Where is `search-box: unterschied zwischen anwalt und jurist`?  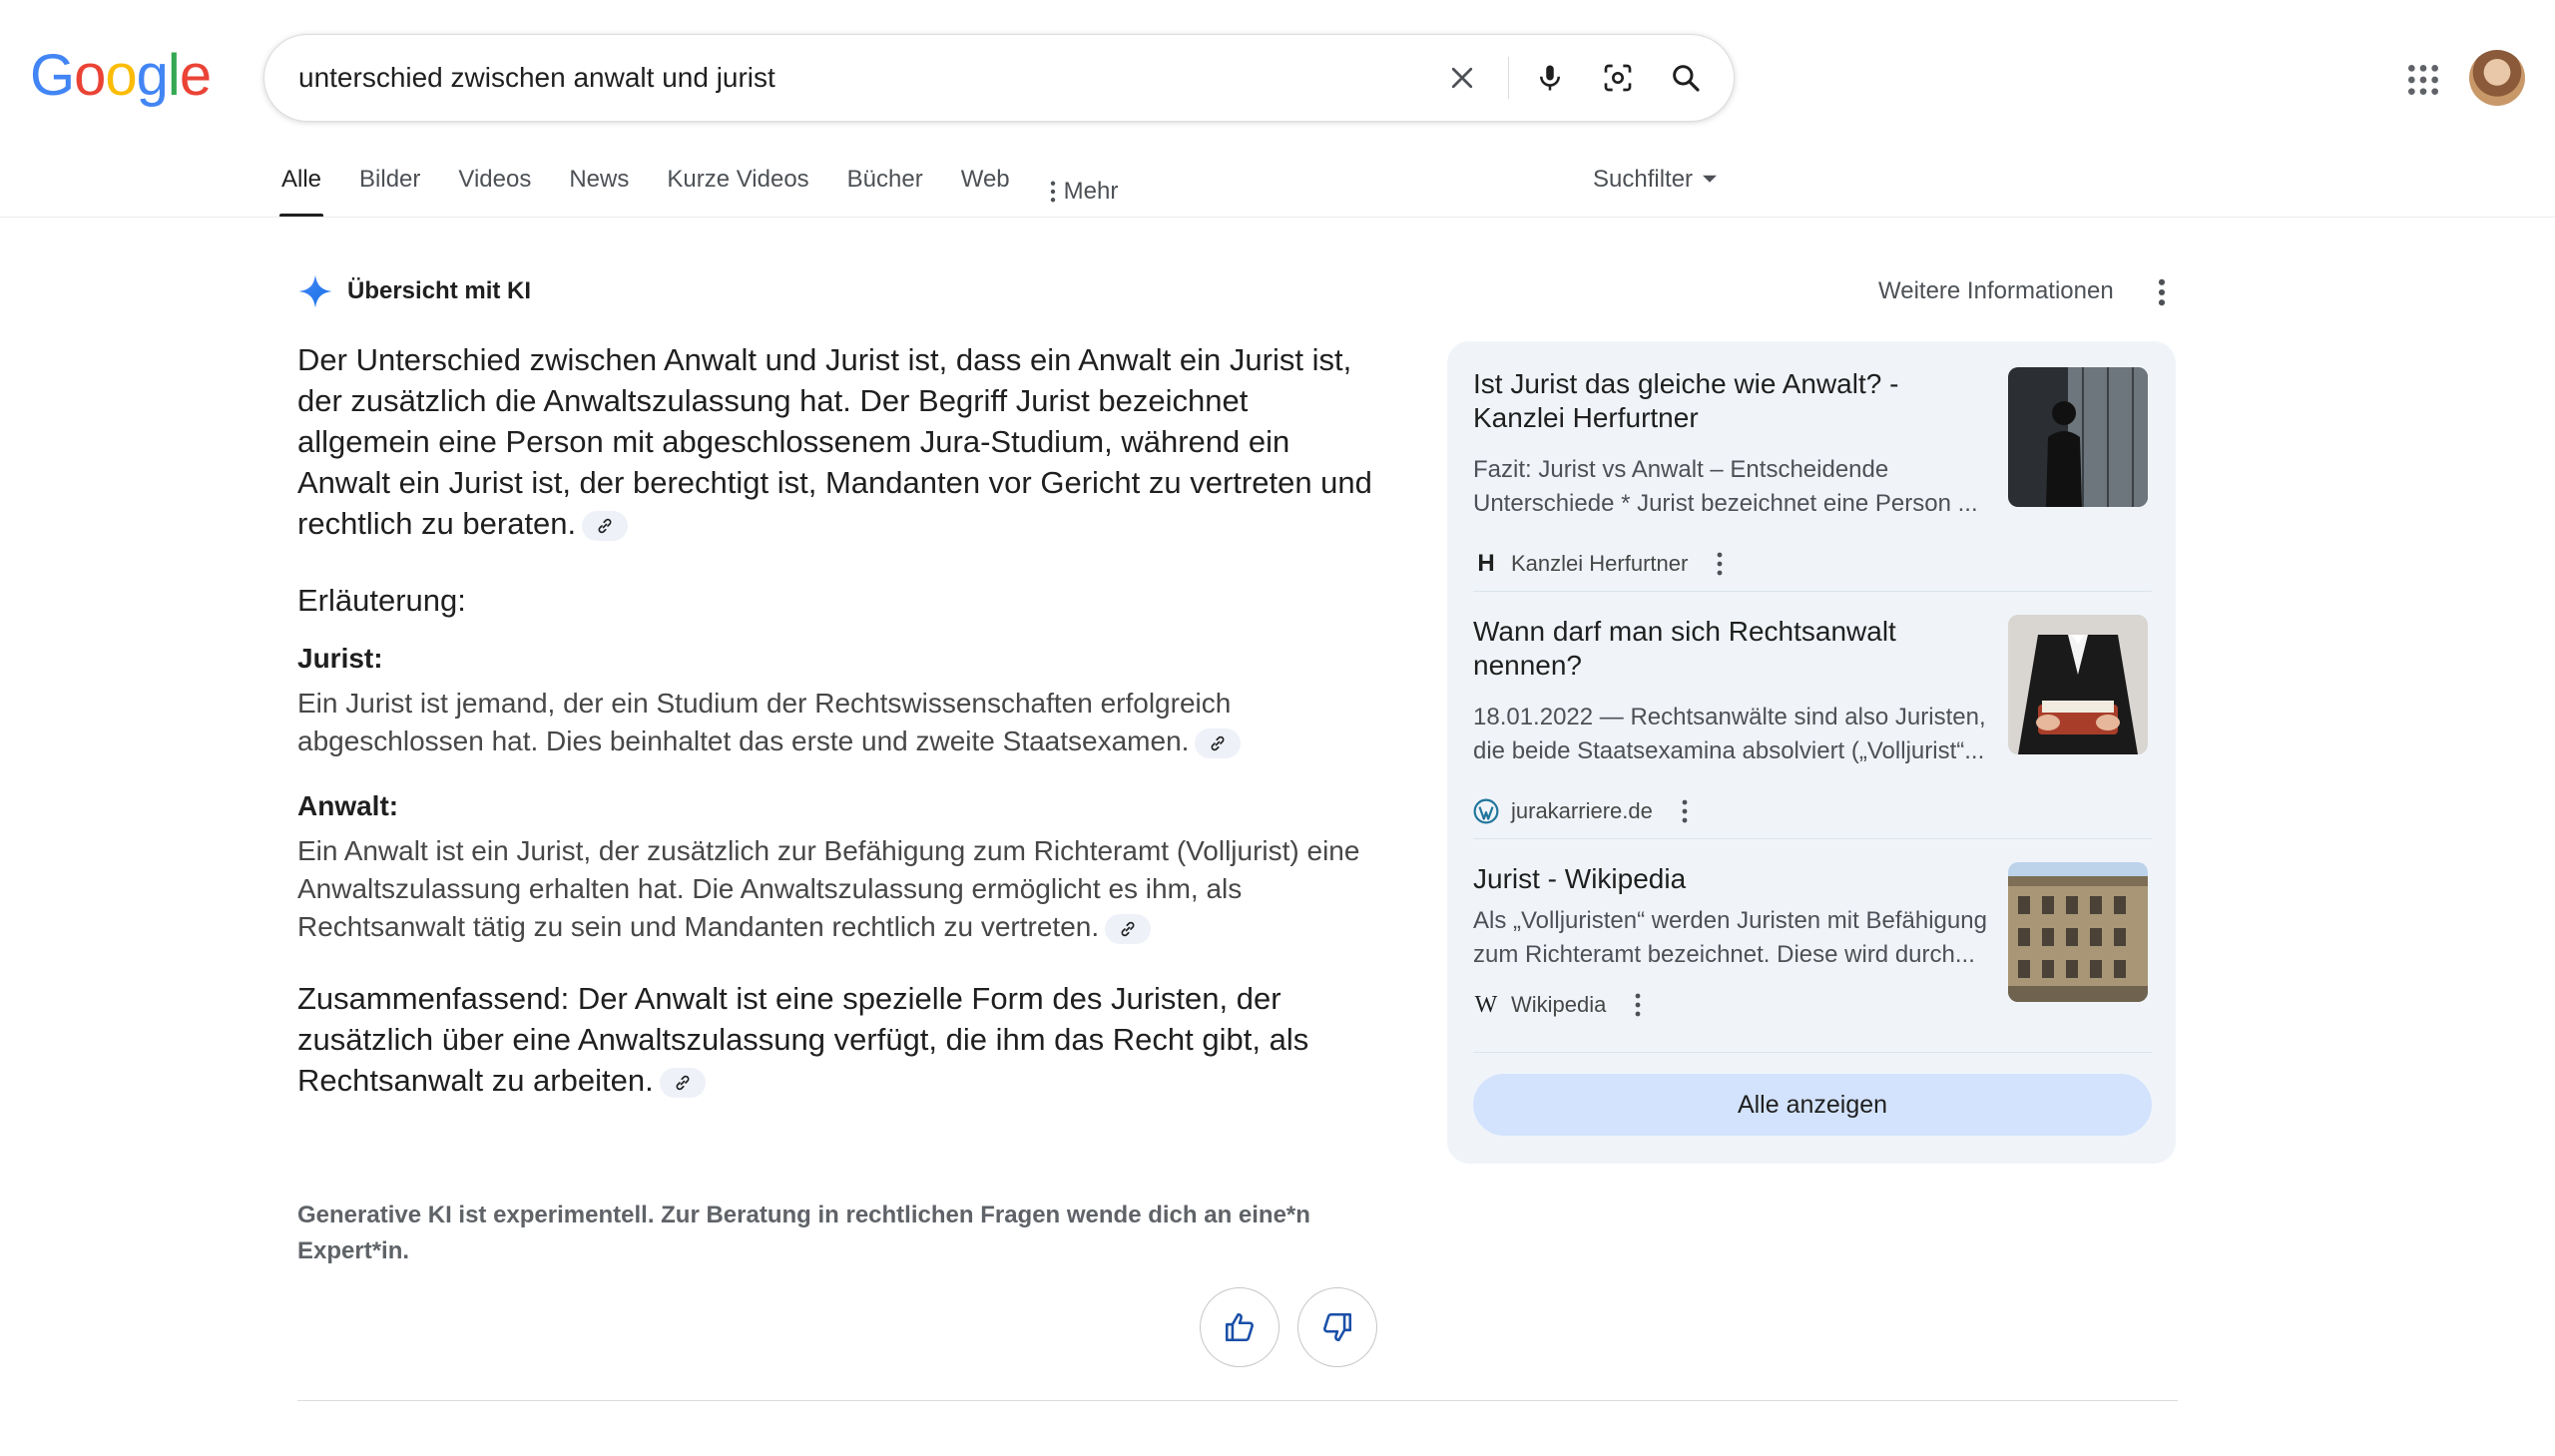 search-box: unterschied zwischen anwalt und jurist is located at coordinates (999, 78).